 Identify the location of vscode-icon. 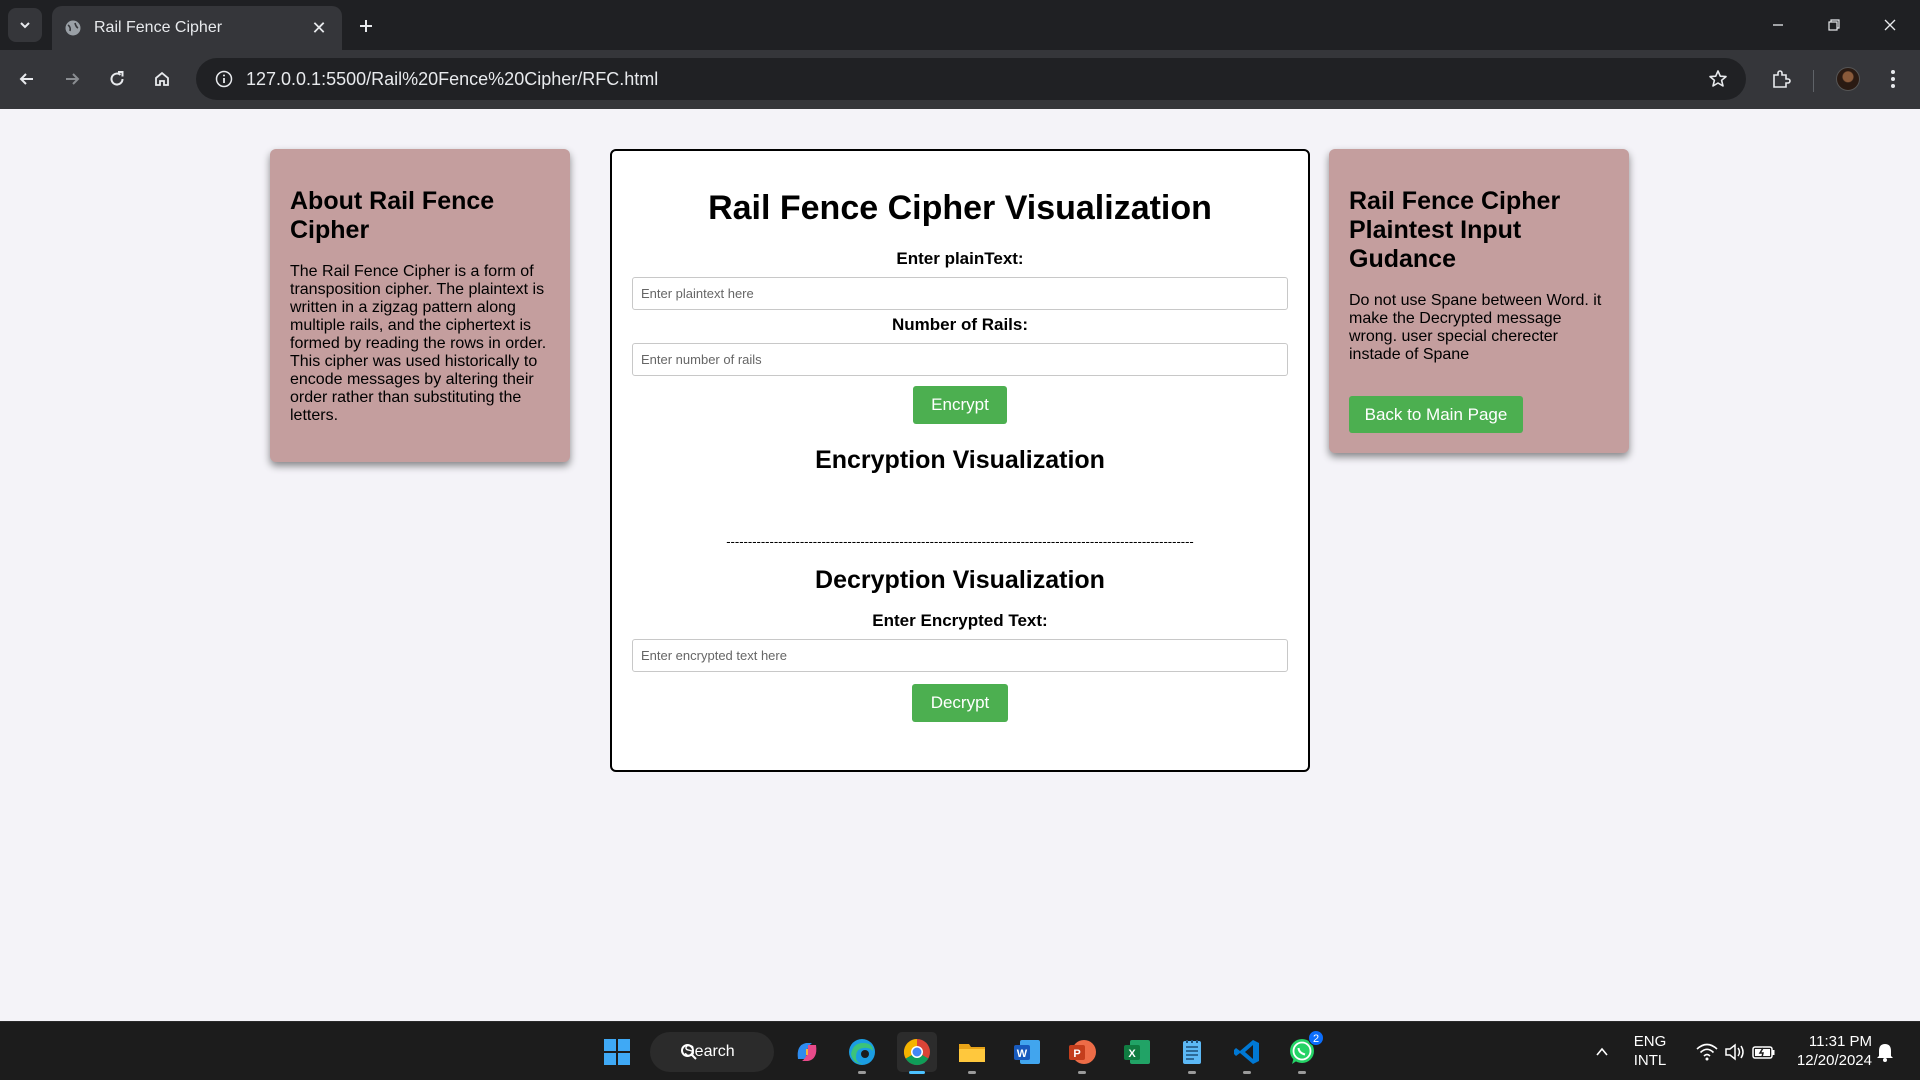
(1246, 1052).